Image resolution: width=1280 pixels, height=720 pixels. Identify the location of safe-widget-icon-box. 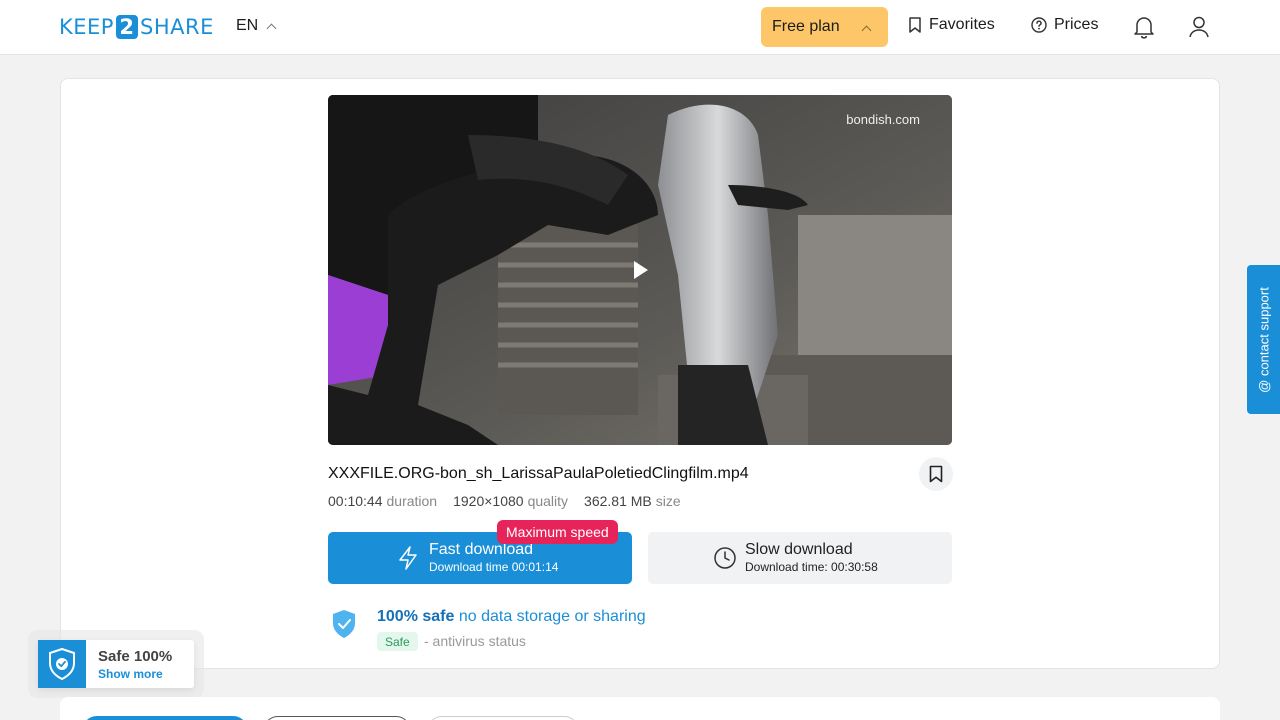
(62, 664).